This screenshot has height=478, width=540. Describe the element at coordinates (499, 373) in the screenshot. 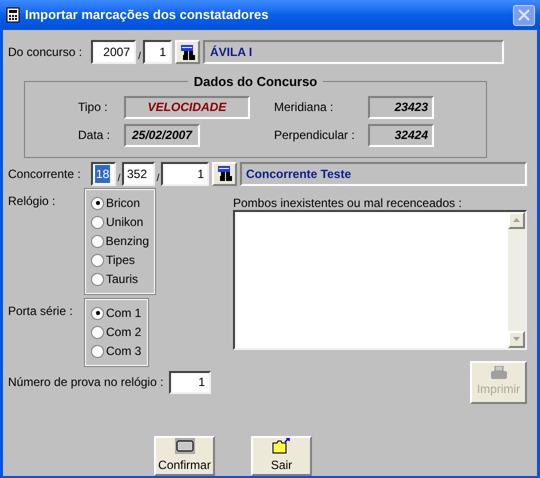

I see `printer-icon` at that location.